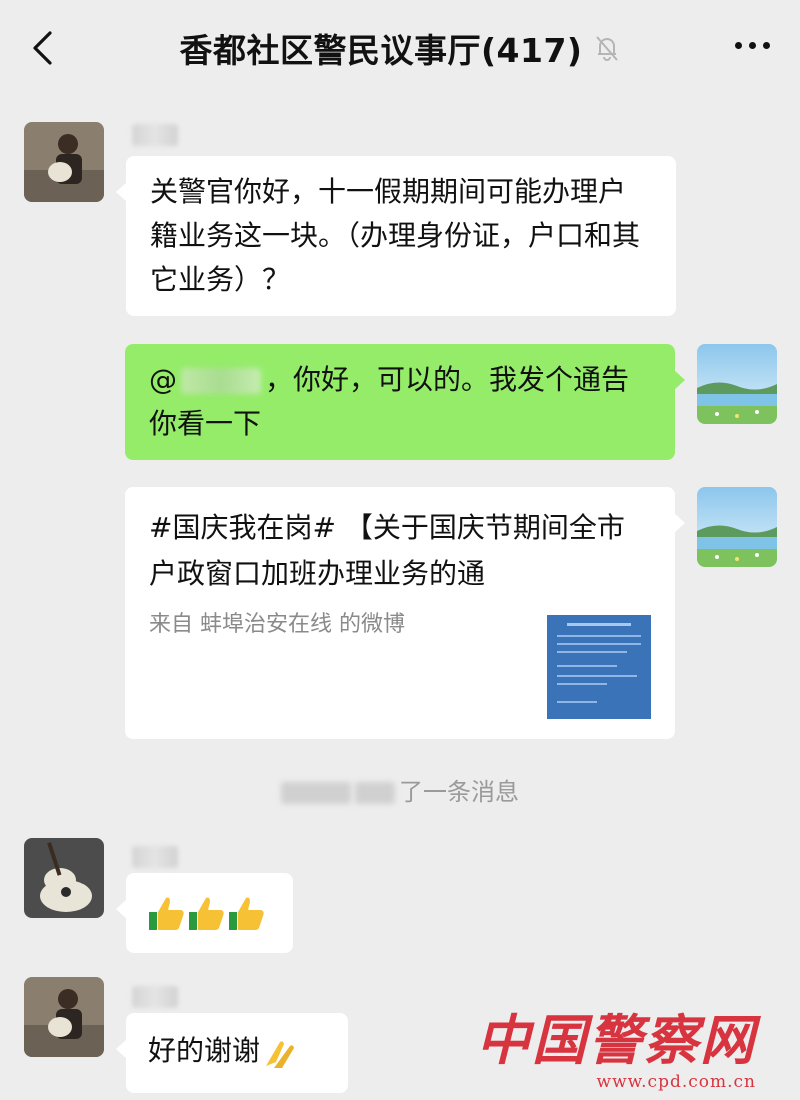  I want to click on mention-name, so click(221, 381).